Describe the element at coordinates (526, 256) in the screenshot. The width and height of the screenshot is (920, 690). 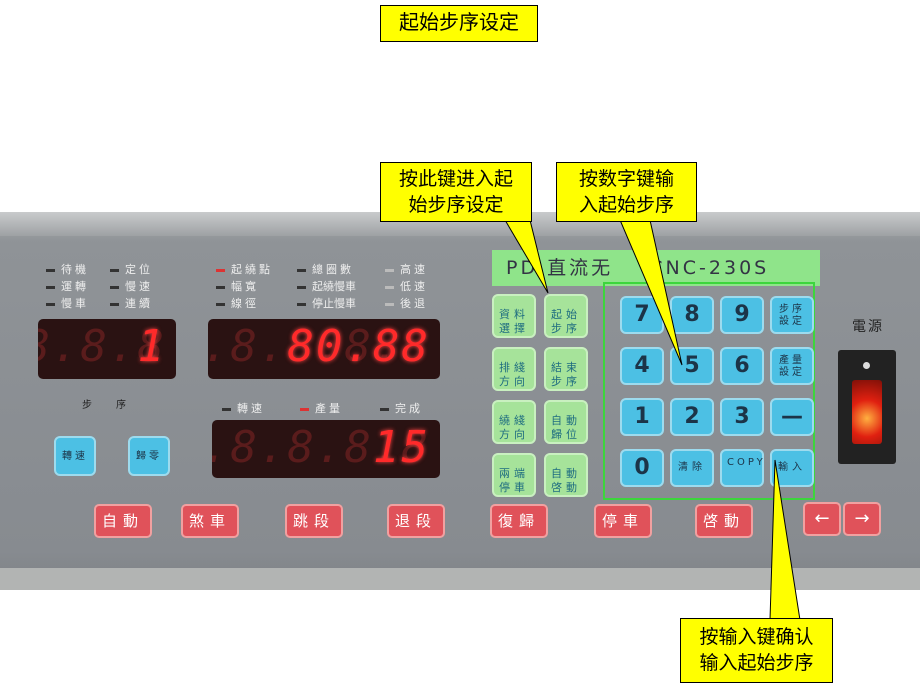
I see `pointer-enter-key` at that location.